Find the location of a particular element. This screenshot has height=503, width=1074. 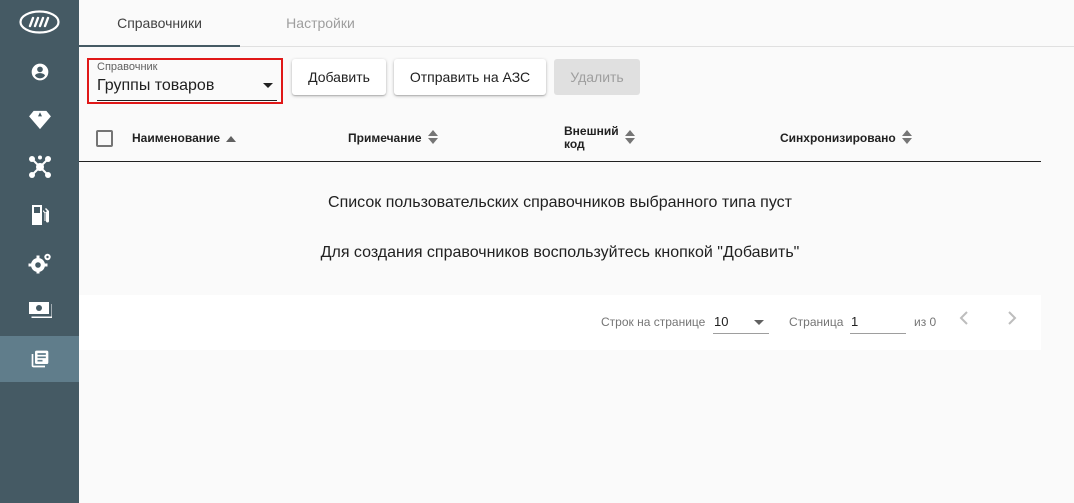

page-label: Страница is located at coordinates (816, 322).